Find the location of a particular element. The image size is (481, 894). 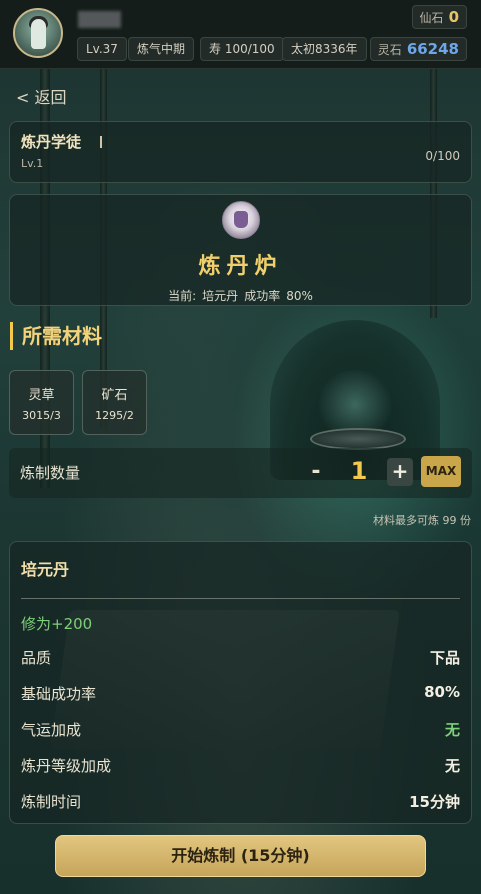

rank-progress-bar is located at coordinates (101, 142).